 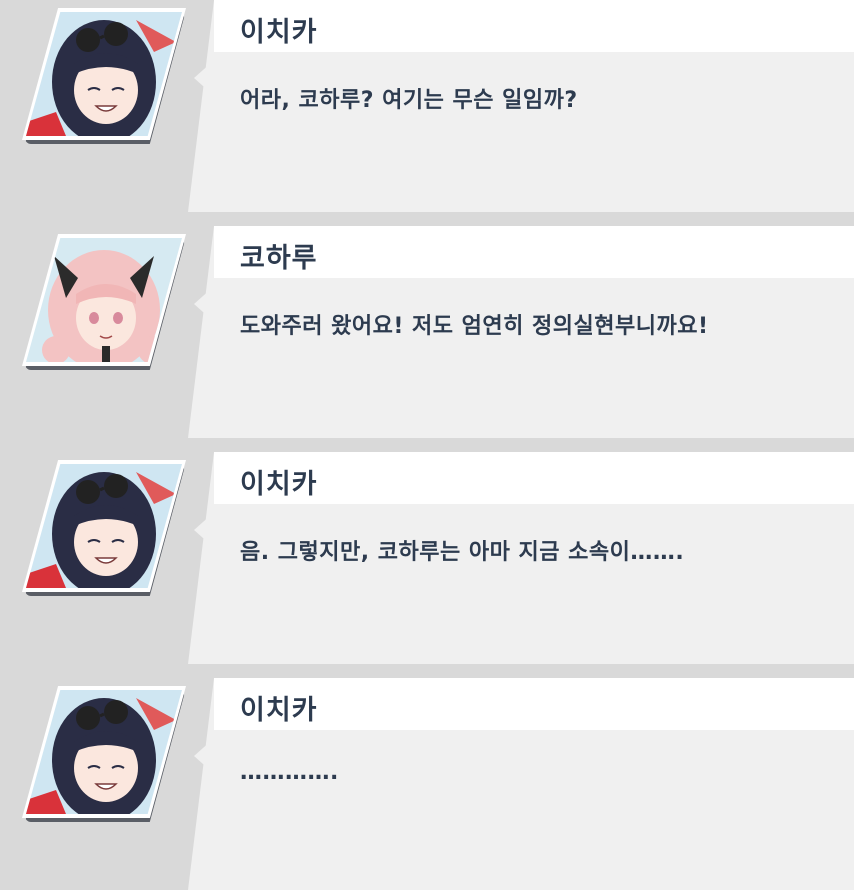 I want to click on dialogue-text: 어라, 코하루? 여기는 무슨 일임까?, so click(x=409, y=100).